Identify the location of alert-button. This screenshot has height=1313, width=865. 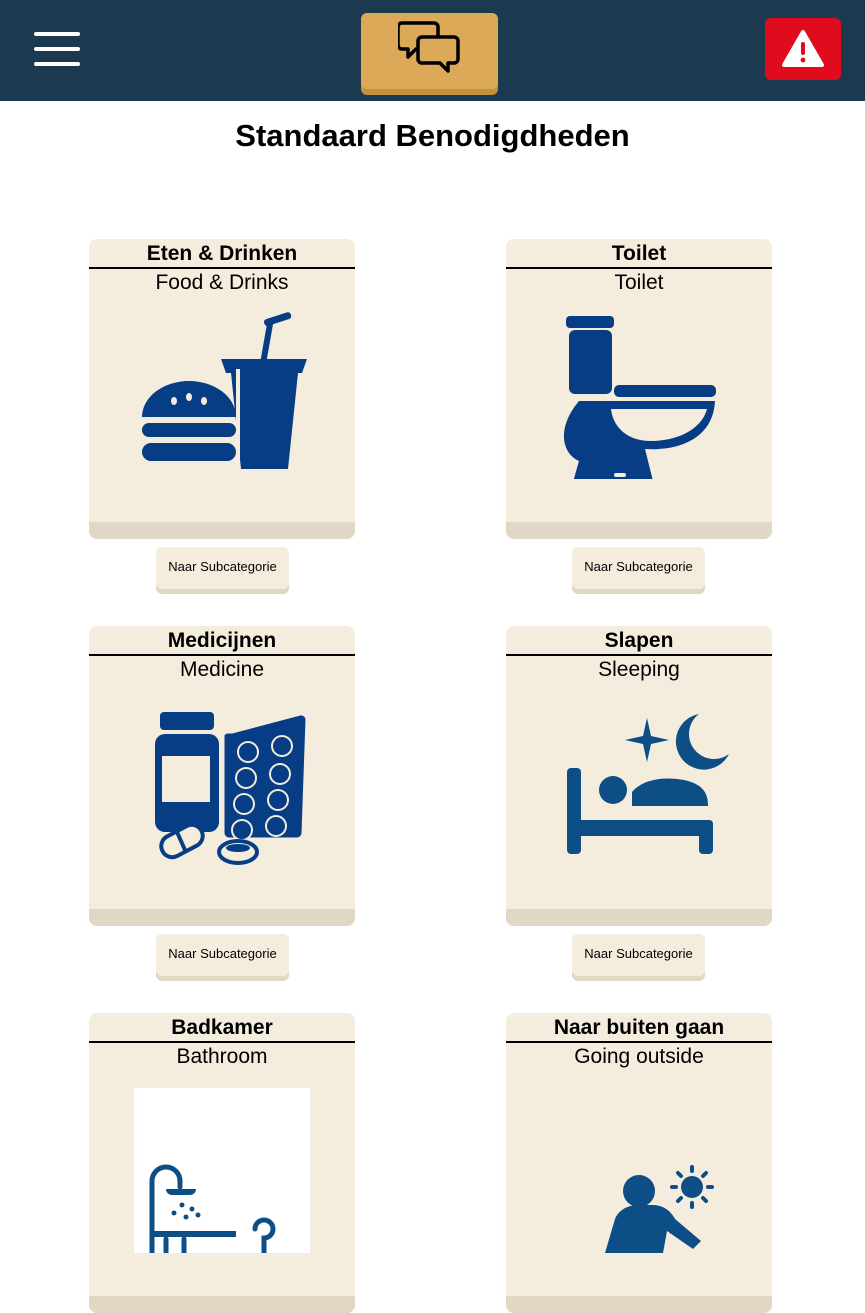
(803, 49).